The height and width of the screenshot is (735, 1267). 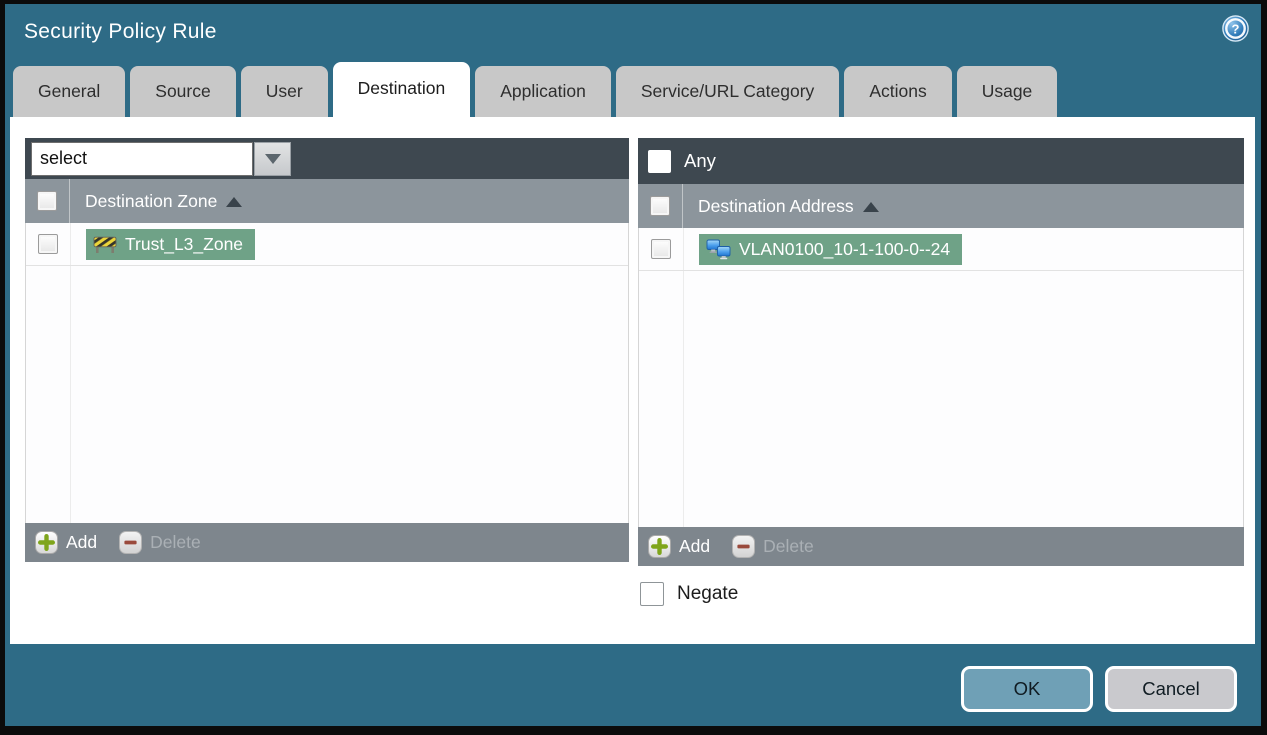 I want to click on dialog-title: Security Policy Rule, so click(x=120, y=31).